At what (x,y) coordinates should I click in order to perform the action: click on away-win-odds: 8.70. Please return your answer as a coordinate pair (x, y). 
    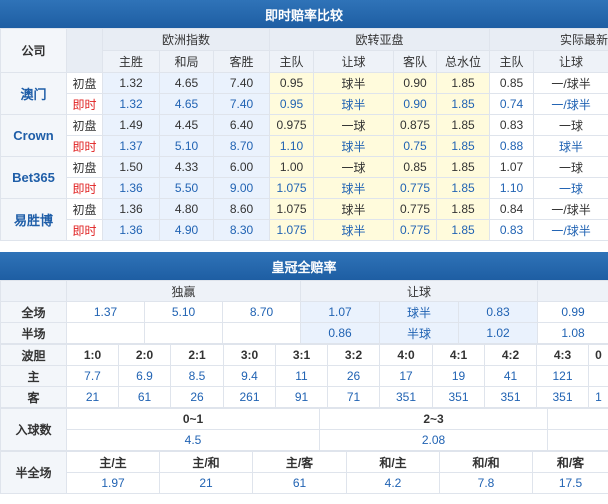
    Looking at the image, I should click on (241, 146).